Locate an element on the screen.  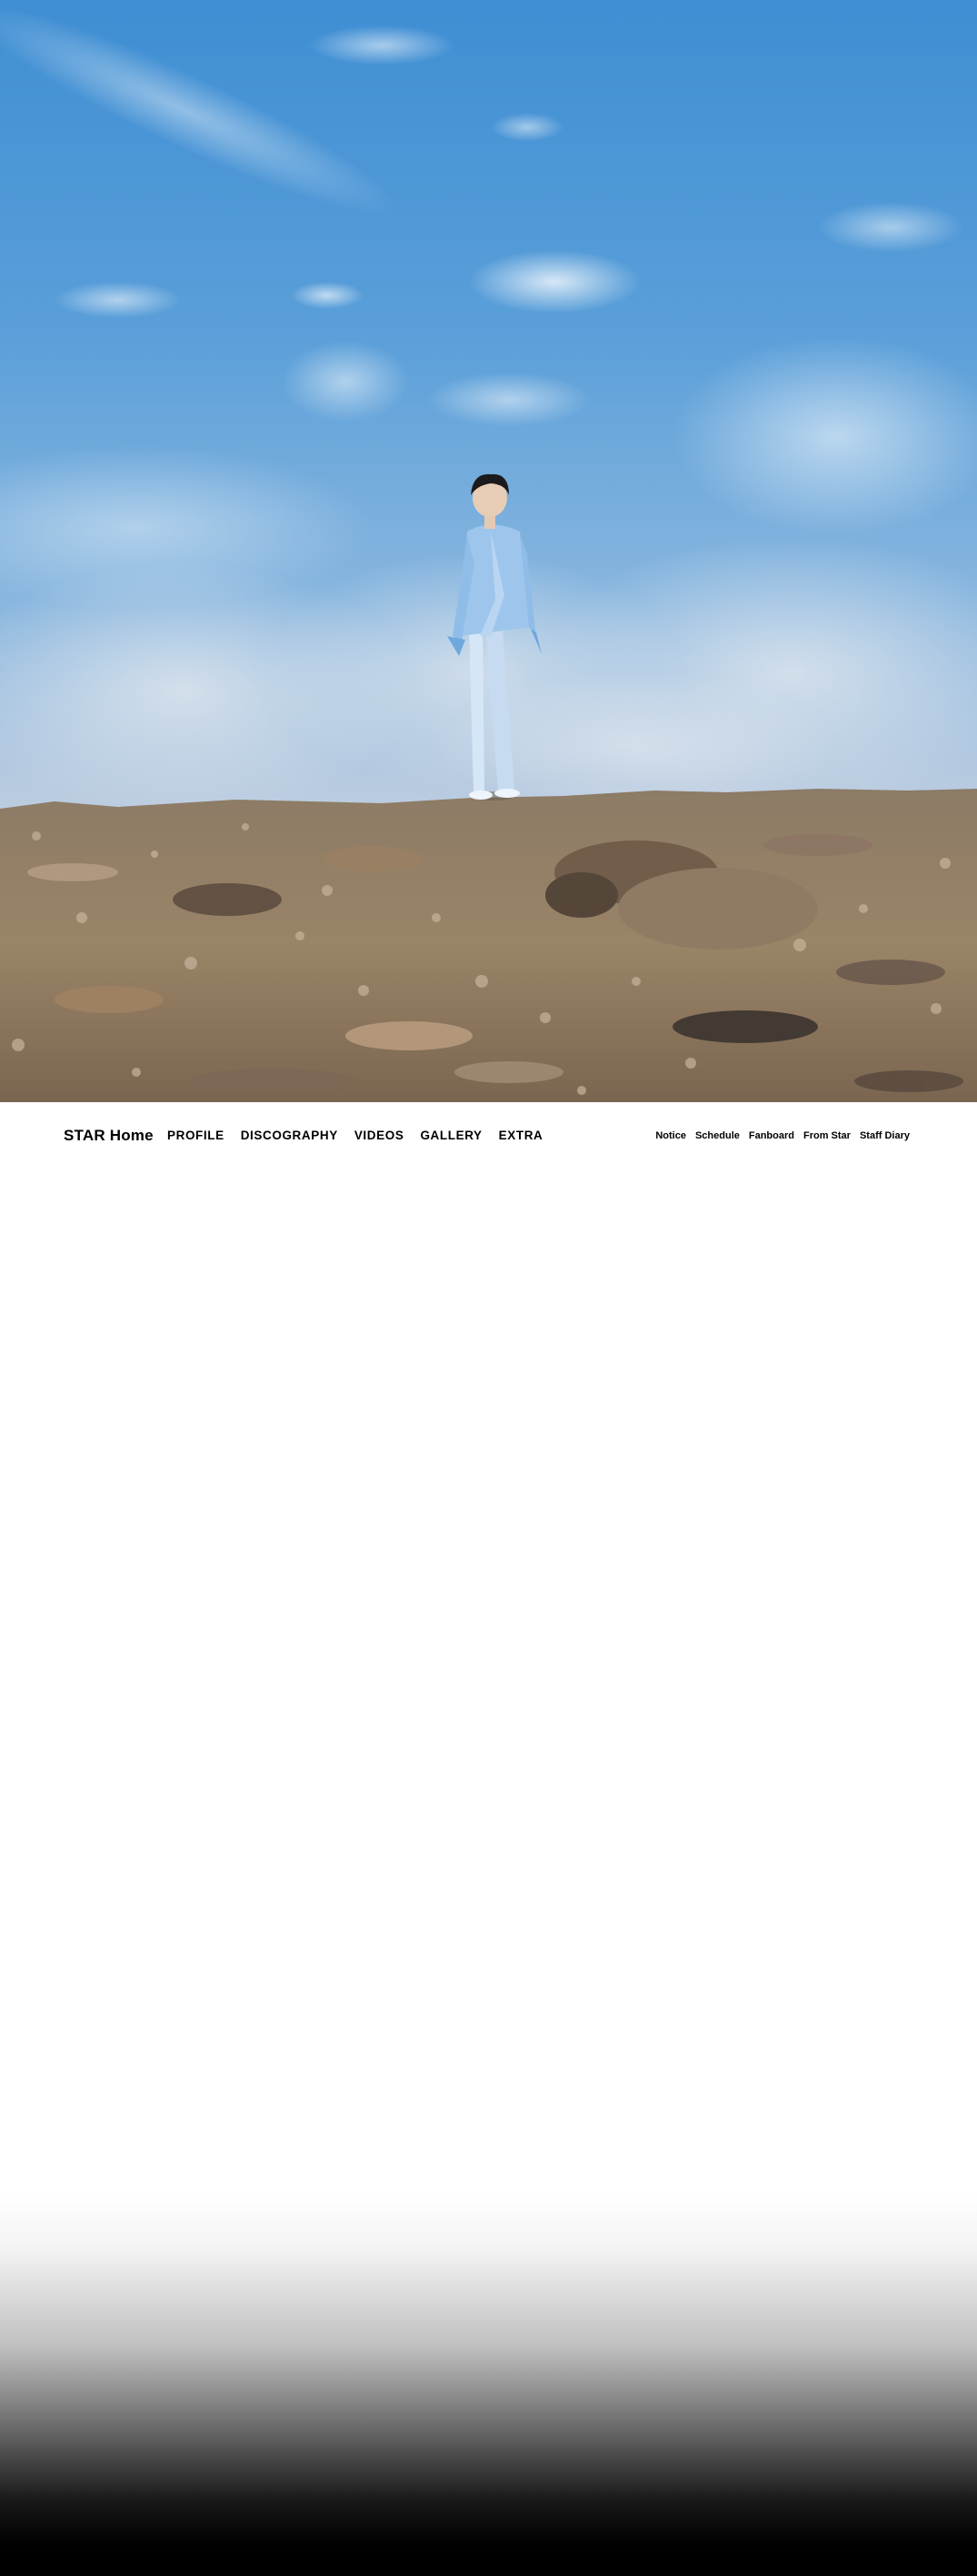
sub-nav-item-fanboard: Fanboard is located at coordinates (771, 1135).